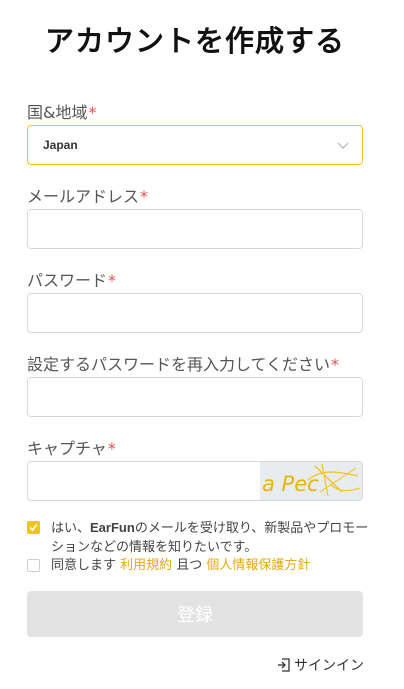 This screenshot has height=689, width=404. Describe the element at coordinates (194, 41) in the screenshot. I see `page-title: アカウントを作成する` at that location.